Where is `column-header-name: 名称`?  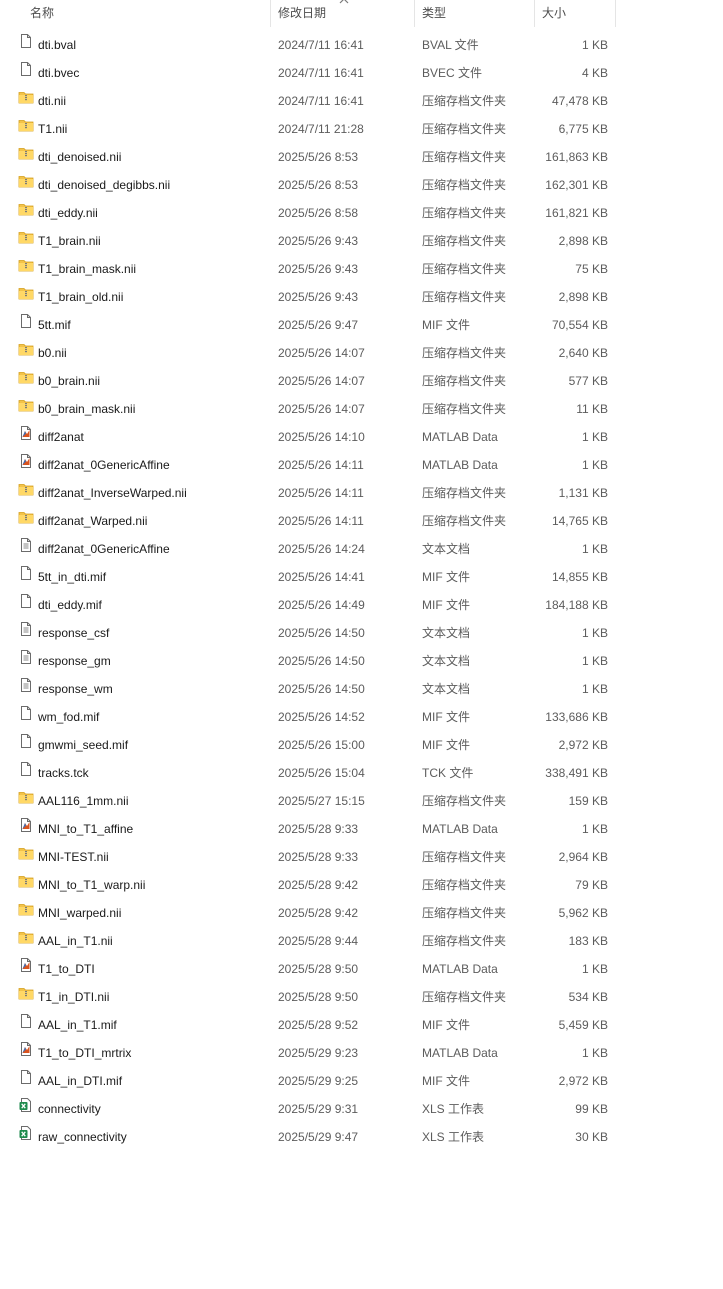
column-header-name: 名称 is located at coordinates (42, 13).